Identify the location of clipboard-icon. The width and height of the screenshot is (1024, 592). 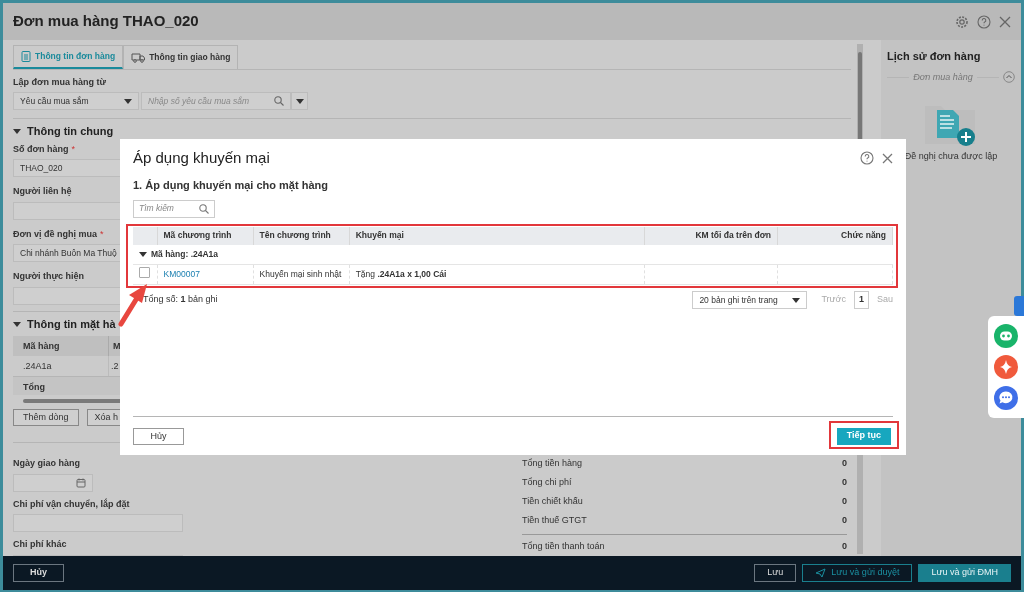
(26, 56).